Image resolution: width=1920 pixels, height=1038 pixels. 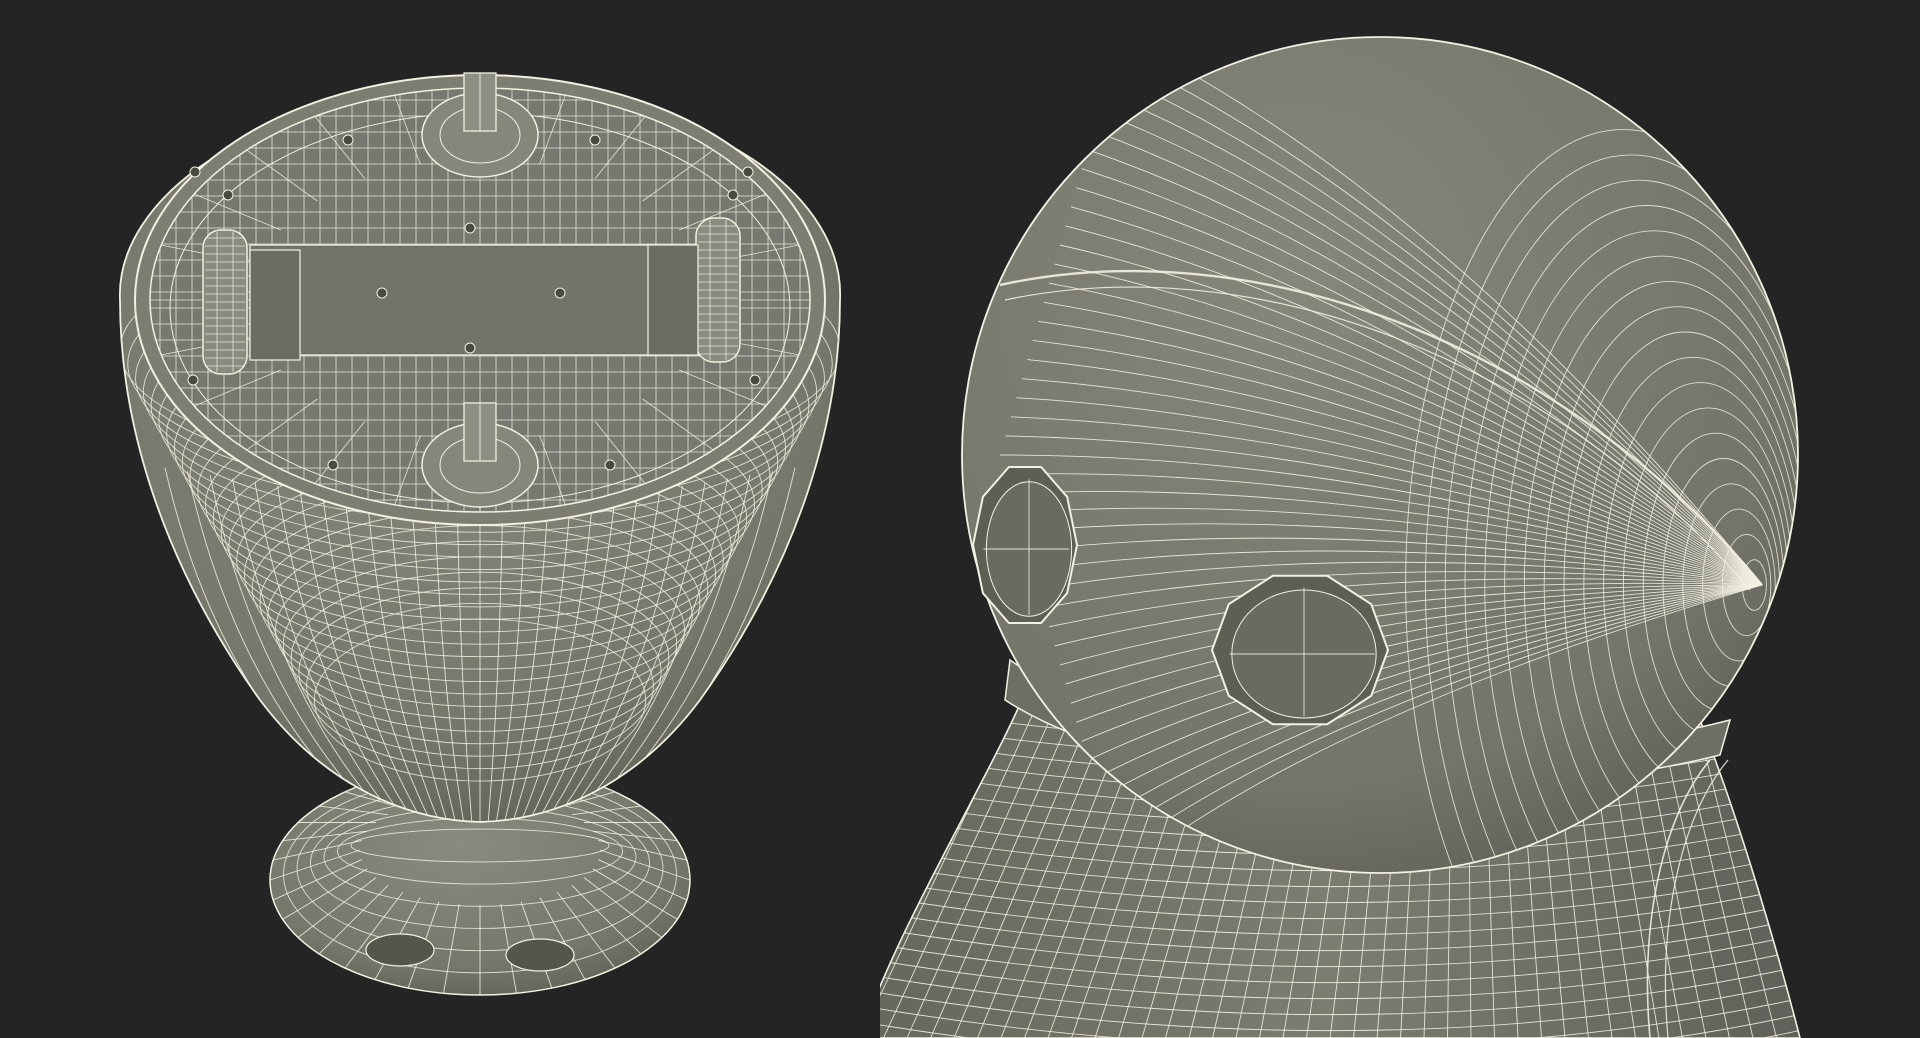 What do you see at coordinates (1025, 545) in the screenshot?
I see `left-eye-socket` at bounding box center [1025, 545].